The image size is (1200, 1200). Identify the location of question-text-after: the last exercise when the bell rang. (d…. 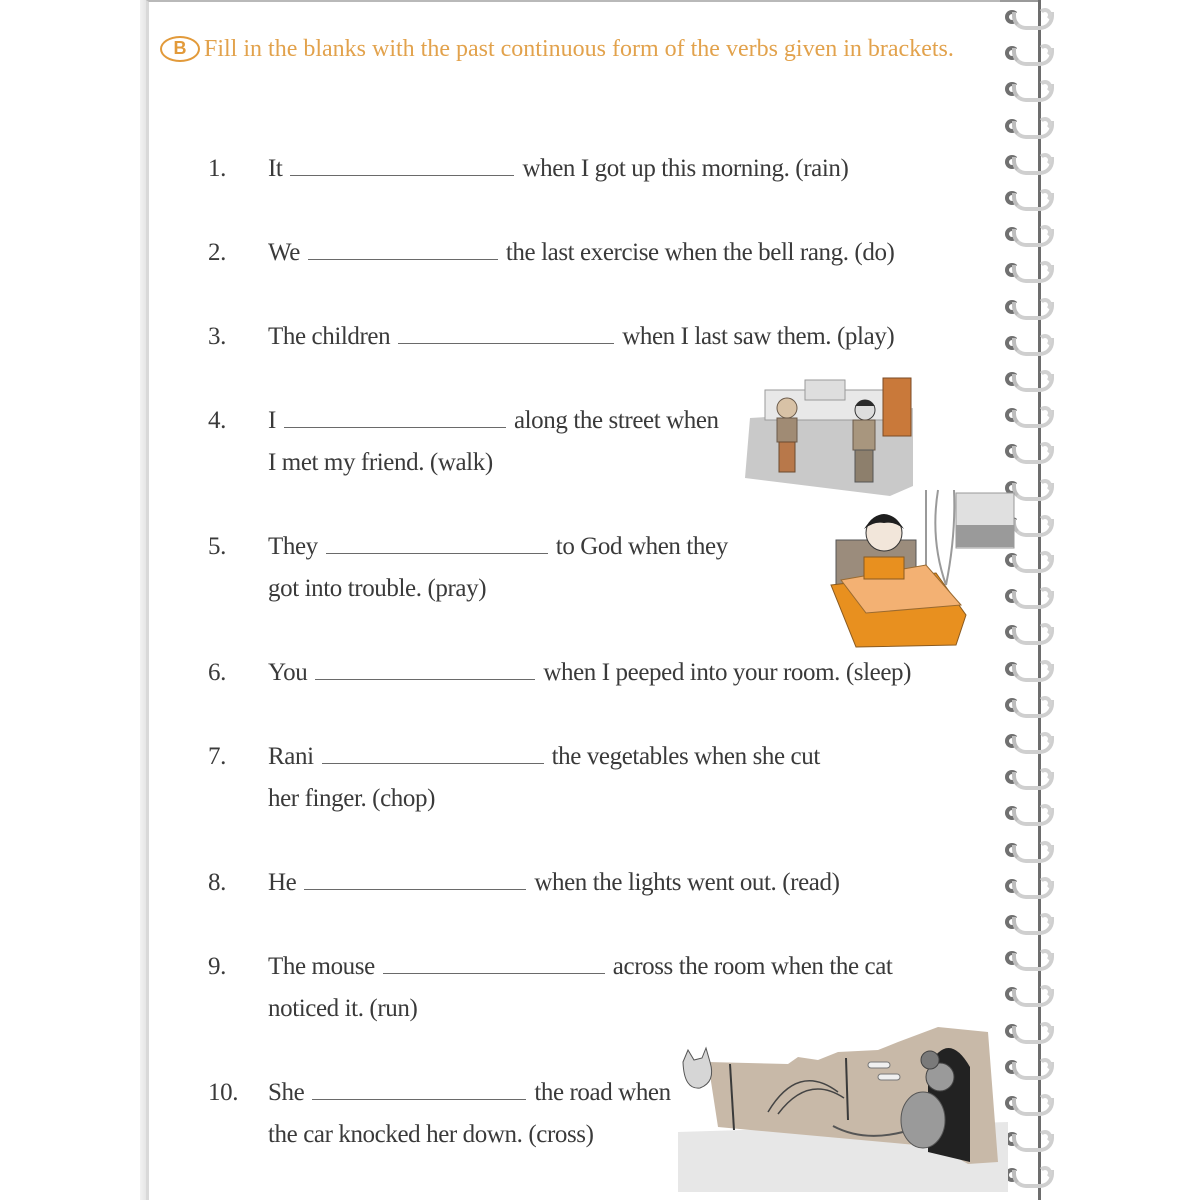
(700, 252).